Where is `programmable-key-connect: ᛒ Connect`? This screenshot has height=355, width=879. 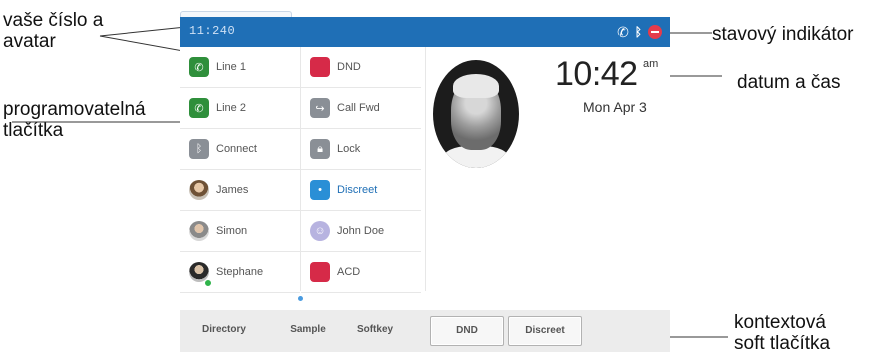
programmable-key-connect: ᛒ Connect is located at coordinates (240, 149).